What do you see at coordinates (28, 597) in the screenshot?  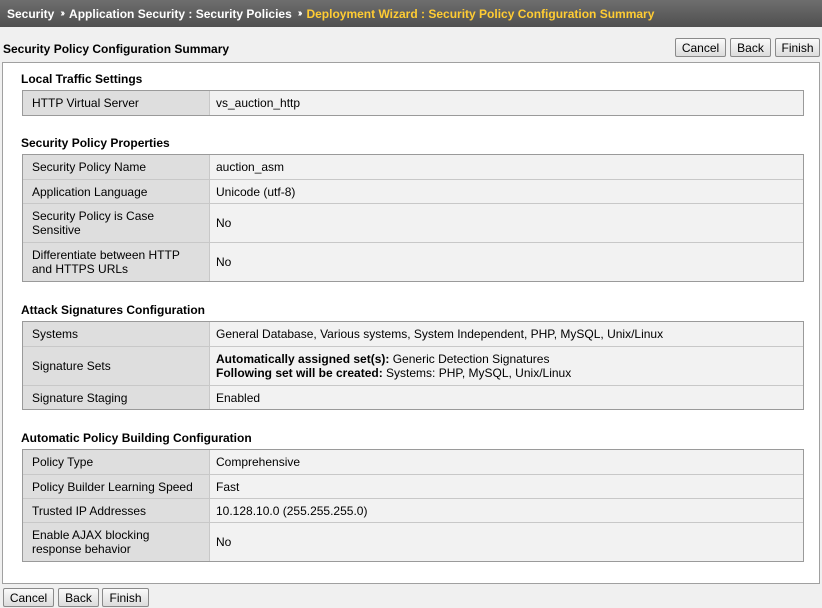 I see `cancel-button-bottom: Cancel` at bounding box center [28, 597].